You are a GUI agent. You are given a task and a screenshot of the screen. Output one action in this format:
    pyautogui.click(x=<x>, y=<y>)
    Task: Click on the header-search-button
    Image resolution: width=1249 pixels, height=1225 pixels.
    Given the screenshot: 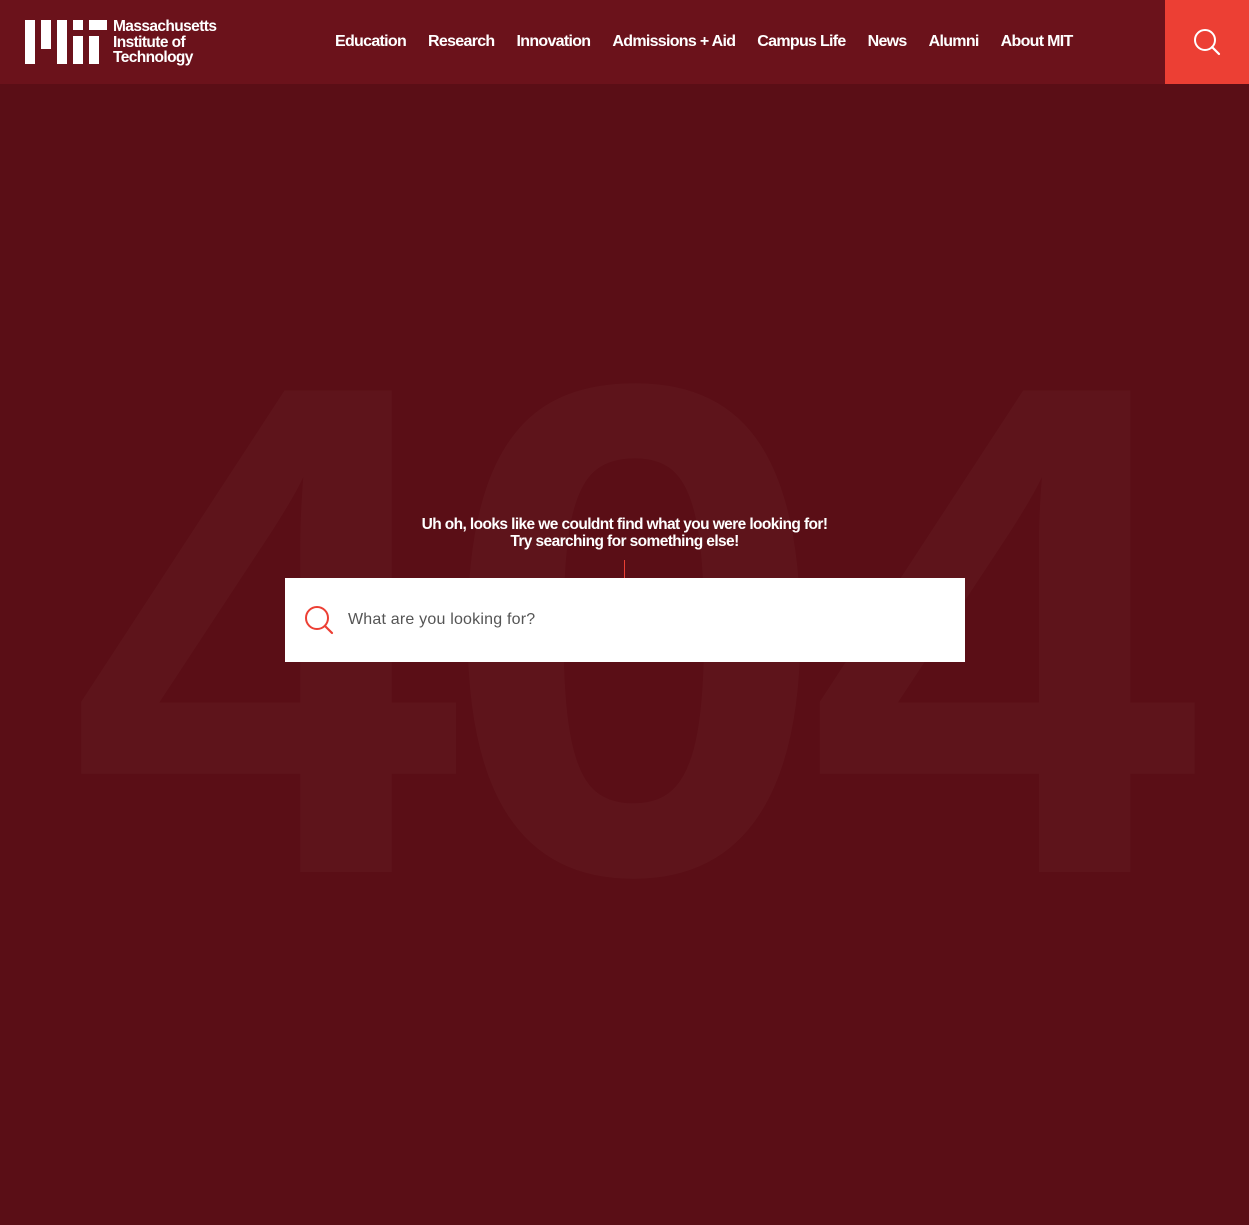 What is the action you would take?
    pyautogui.click(x=1207, y=42)
    